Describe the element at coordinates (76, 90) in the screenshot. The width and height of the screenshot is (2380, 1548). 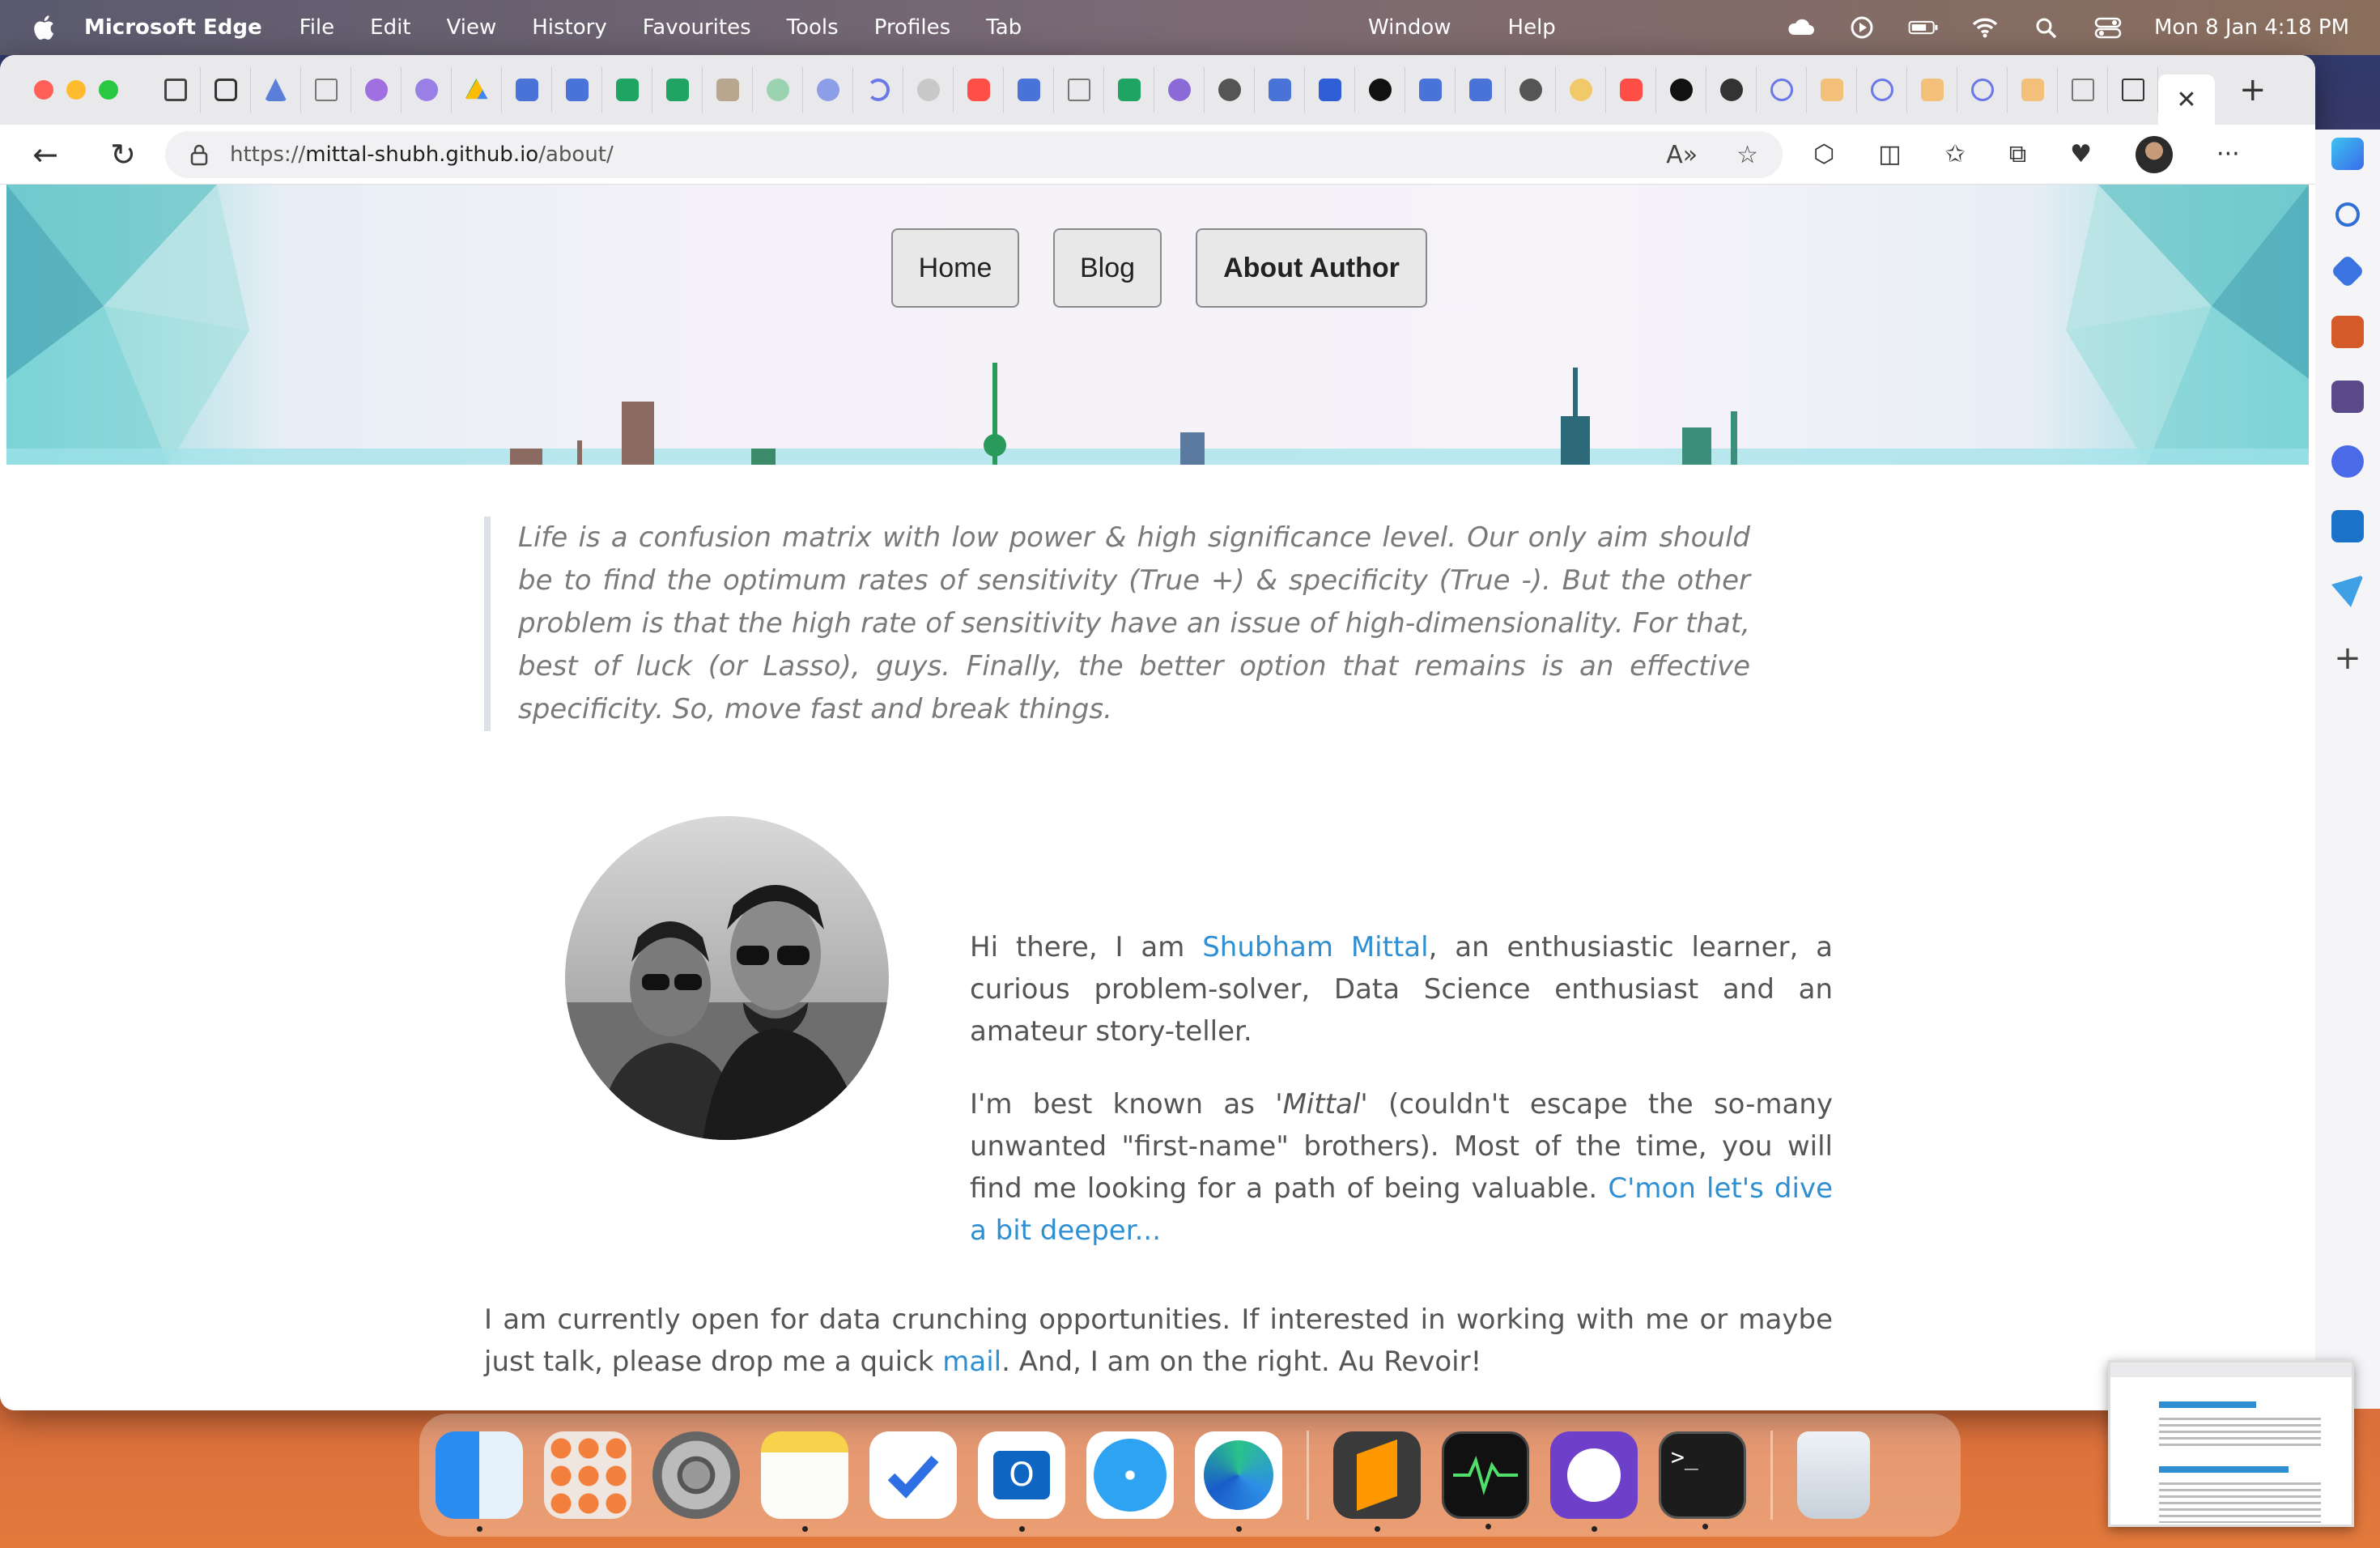
I see `minimize-window-button` at that location.